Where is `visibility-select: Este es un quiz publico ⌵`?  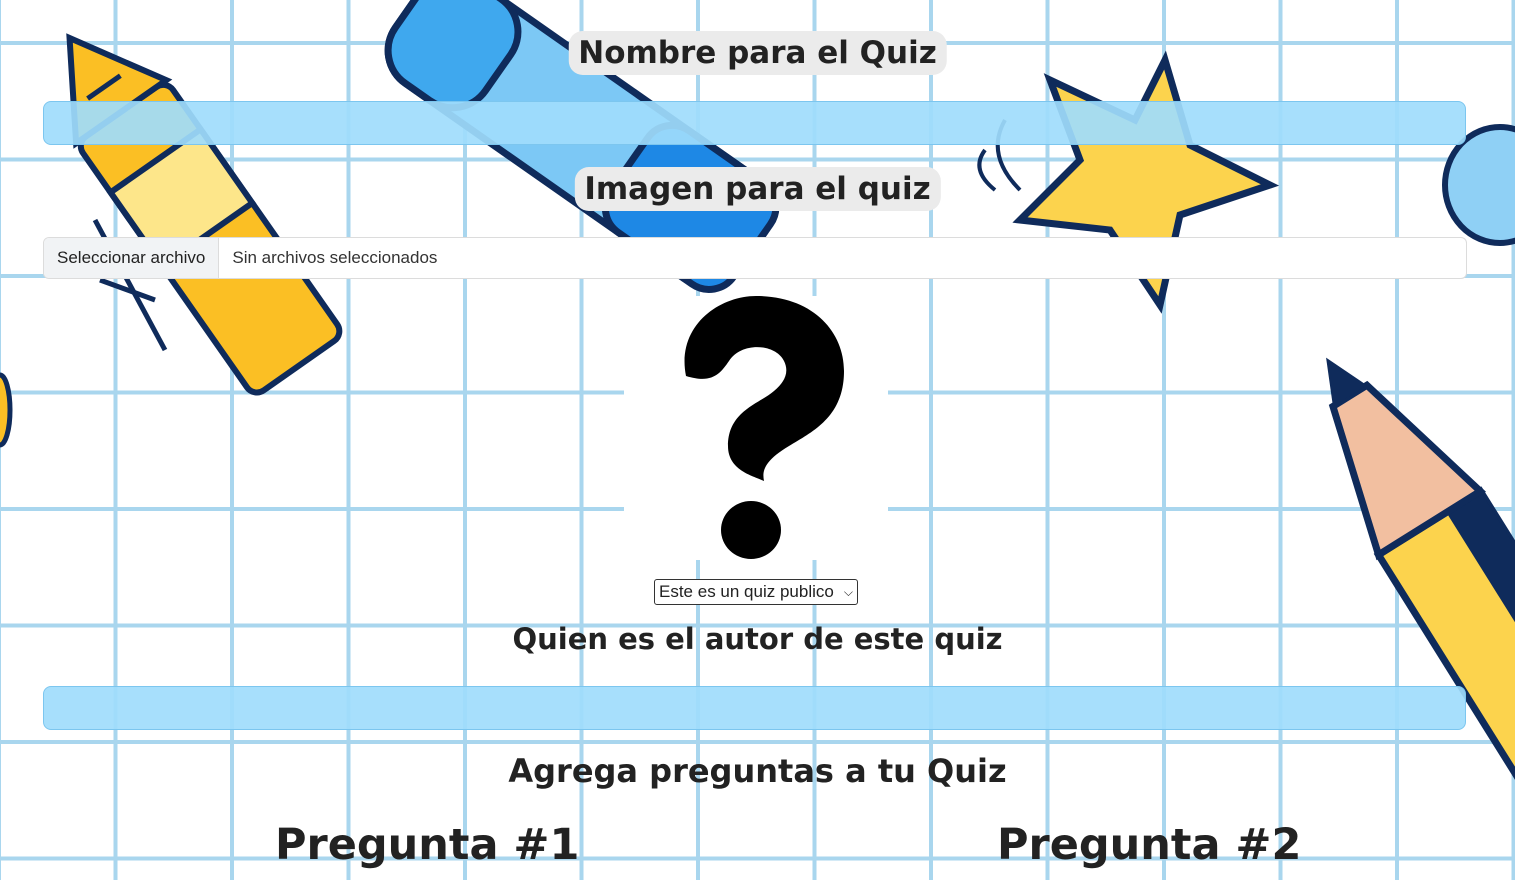 visibility-select: Este es un quiz publico ⌵ is located at coordinates (756, 592).